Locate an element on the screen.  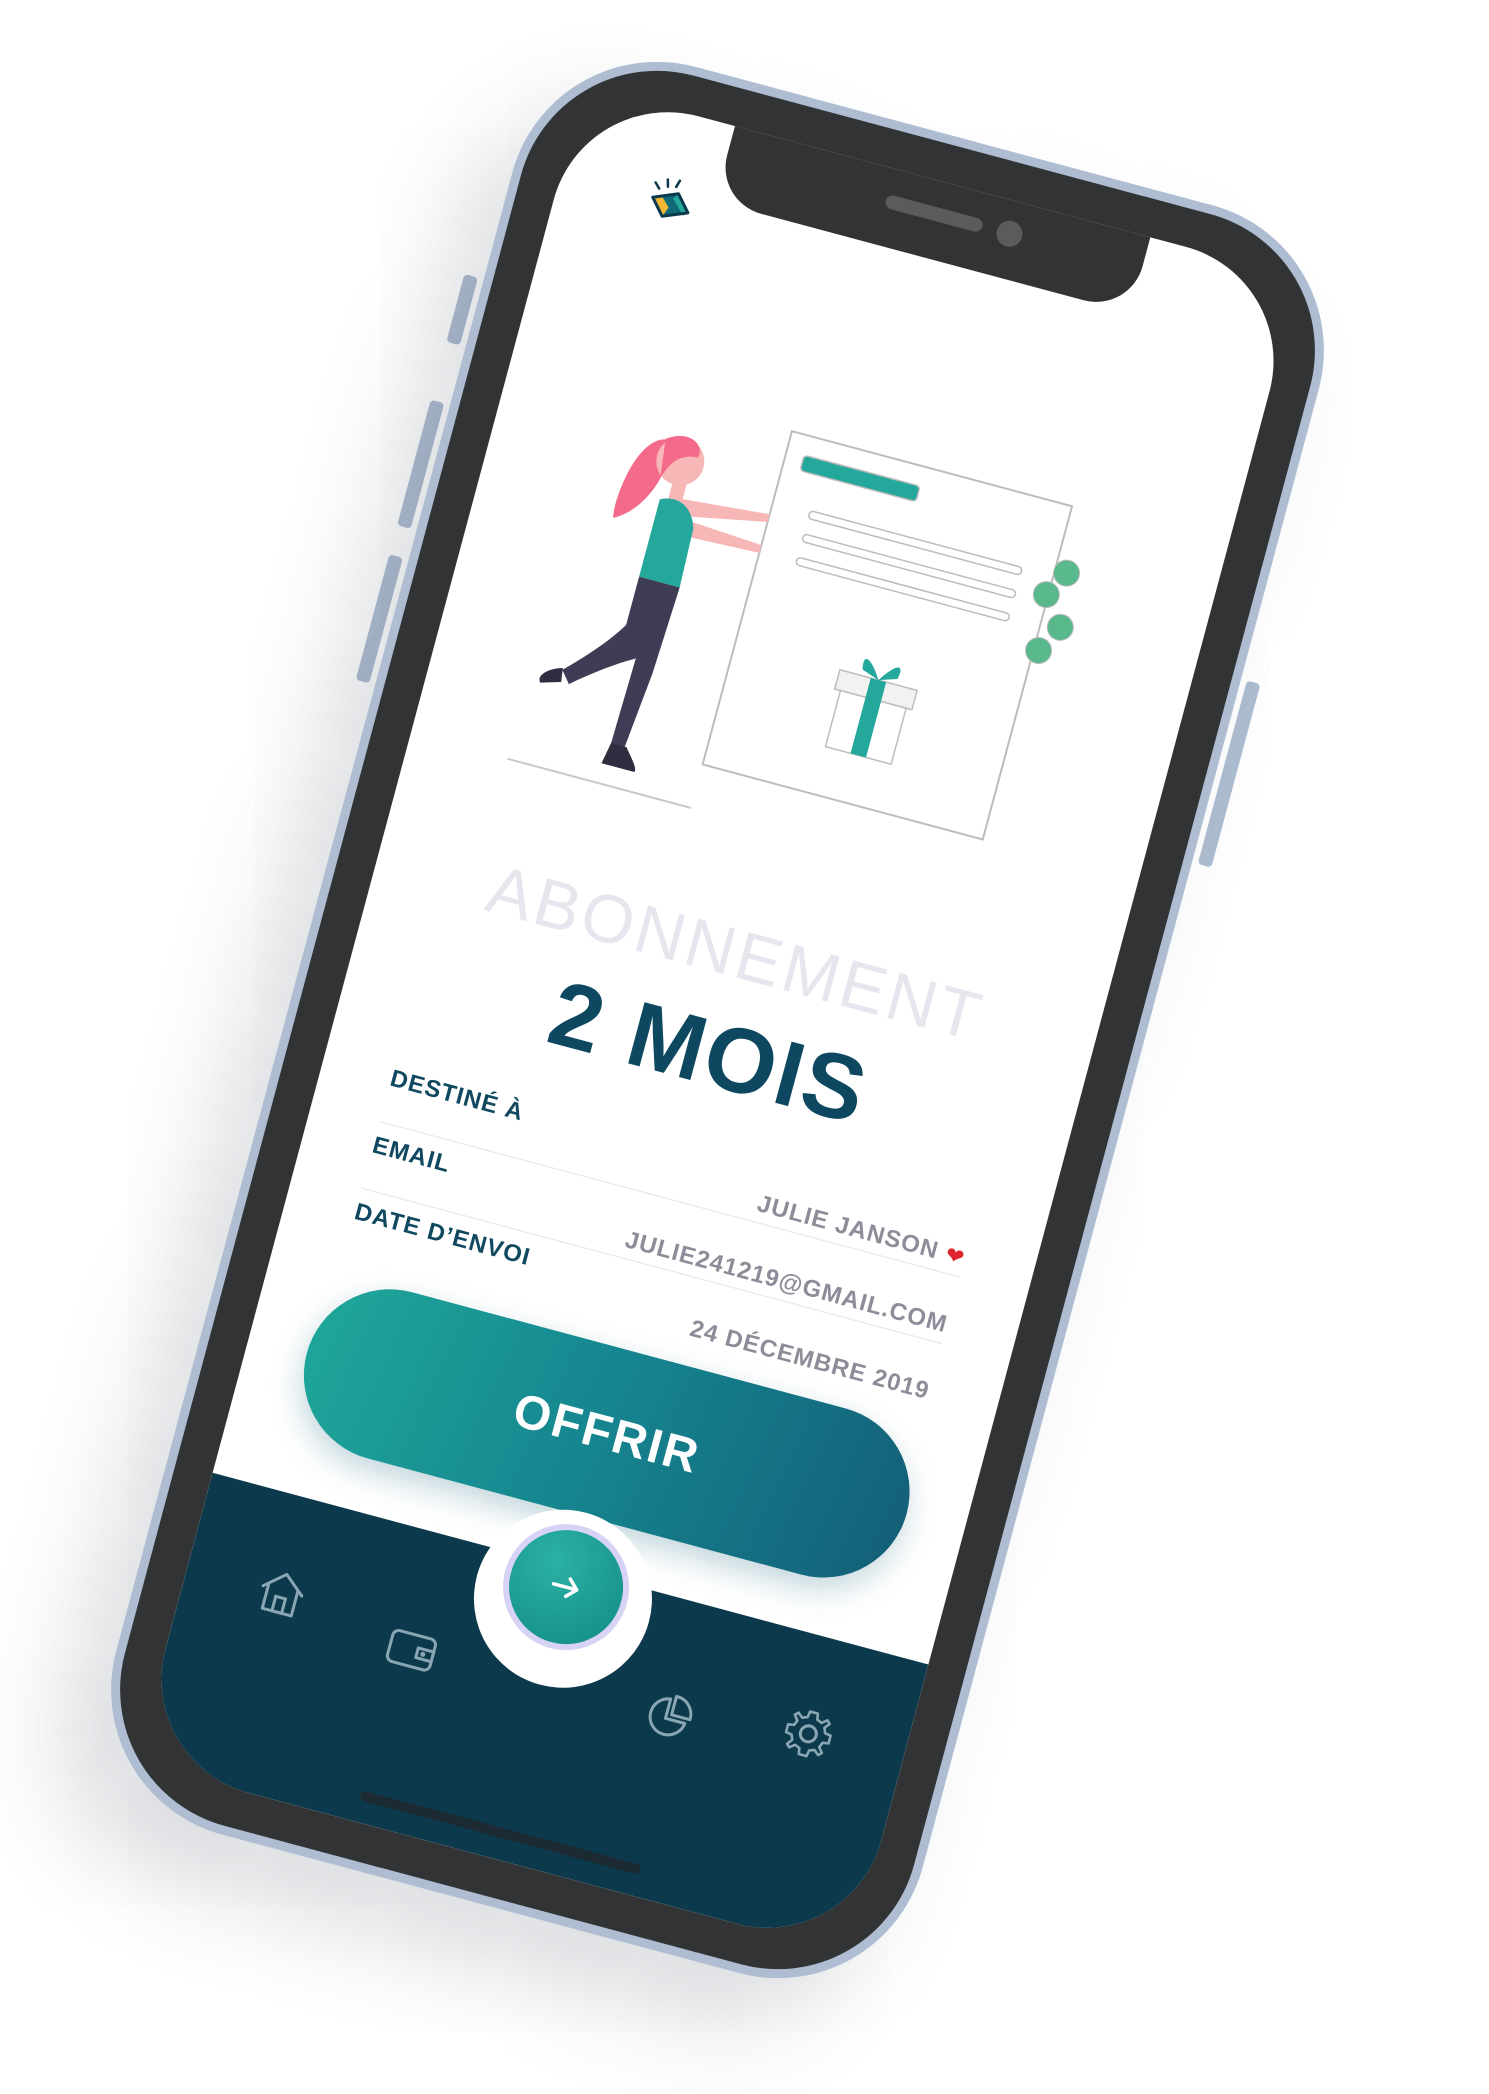
pie-chart-icon is located at coordinates (668, 1717).